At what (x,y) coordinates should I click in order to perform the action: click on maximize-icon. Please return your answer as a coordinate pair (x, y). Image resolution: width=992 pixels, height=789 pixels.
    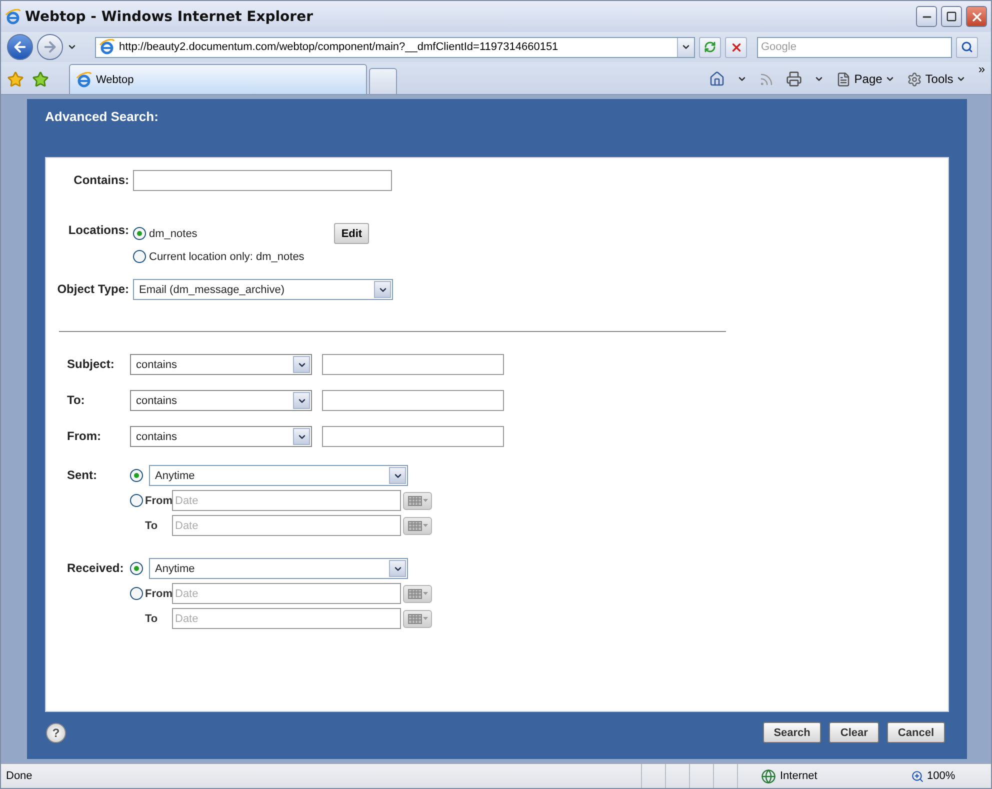
    Looking at the image, I should click on (951, 16).